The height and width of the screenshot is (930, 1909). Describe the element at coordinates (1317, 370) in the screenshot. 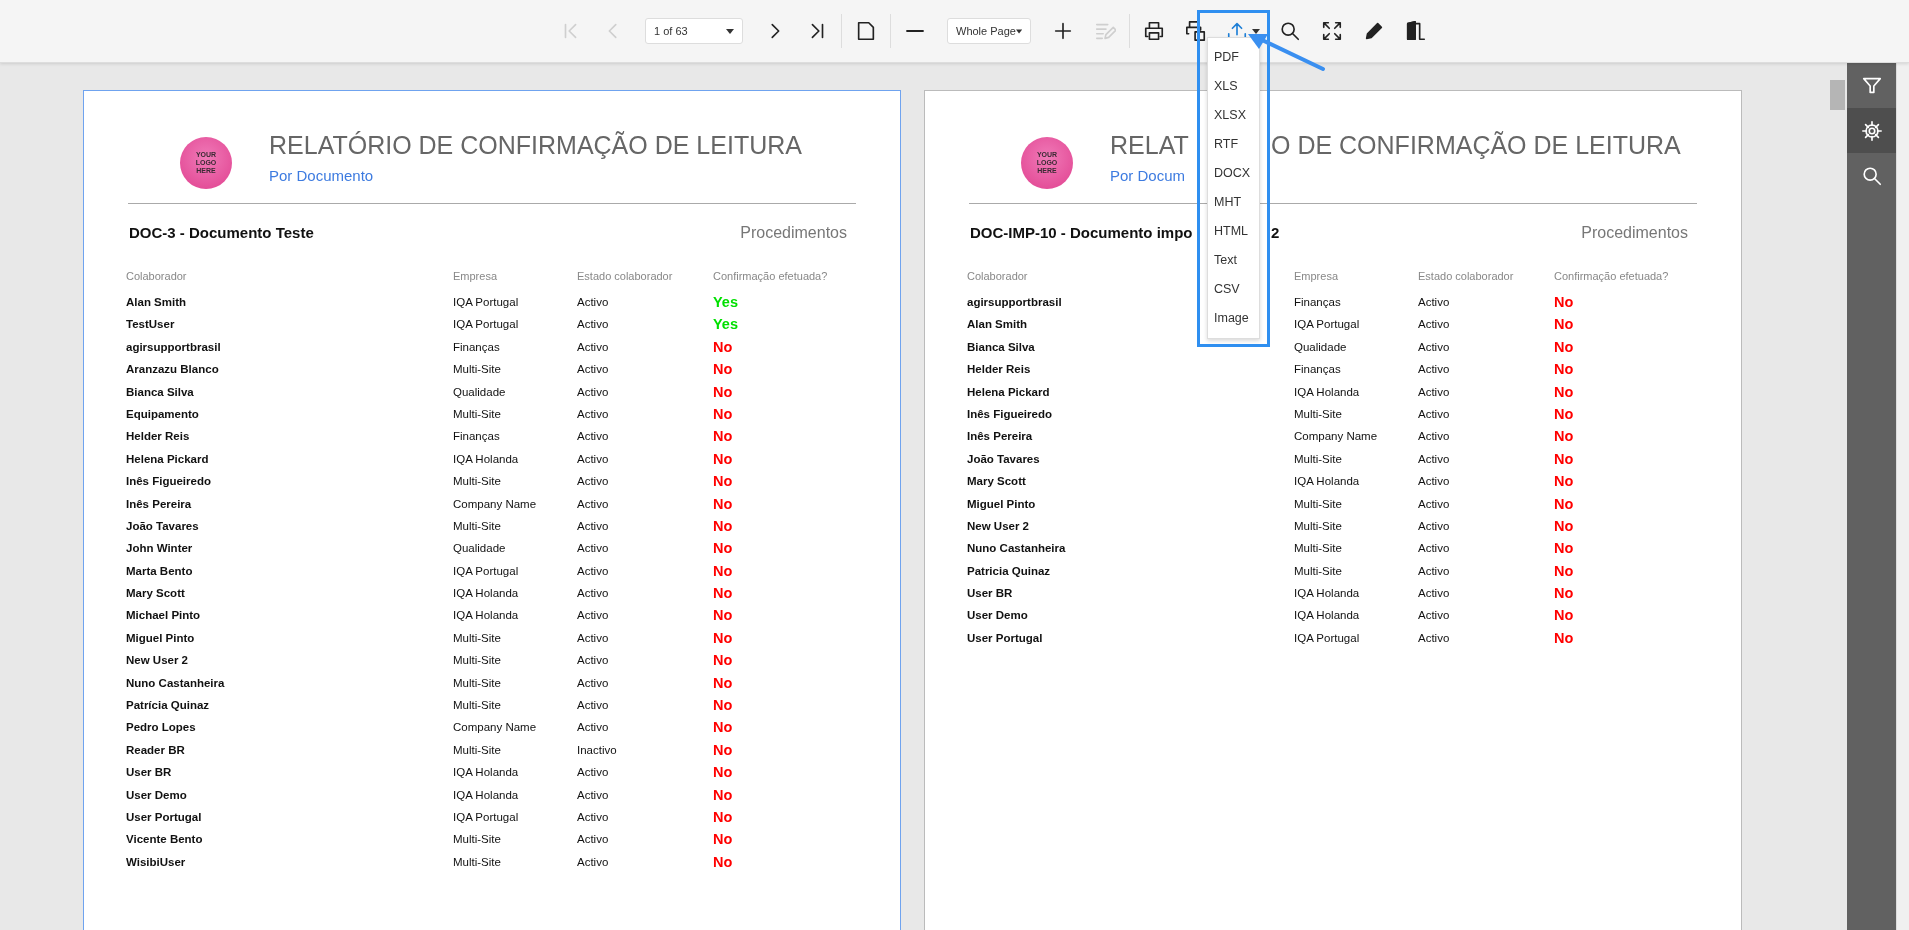

I see `table-cell-text: Finanças` at that location.